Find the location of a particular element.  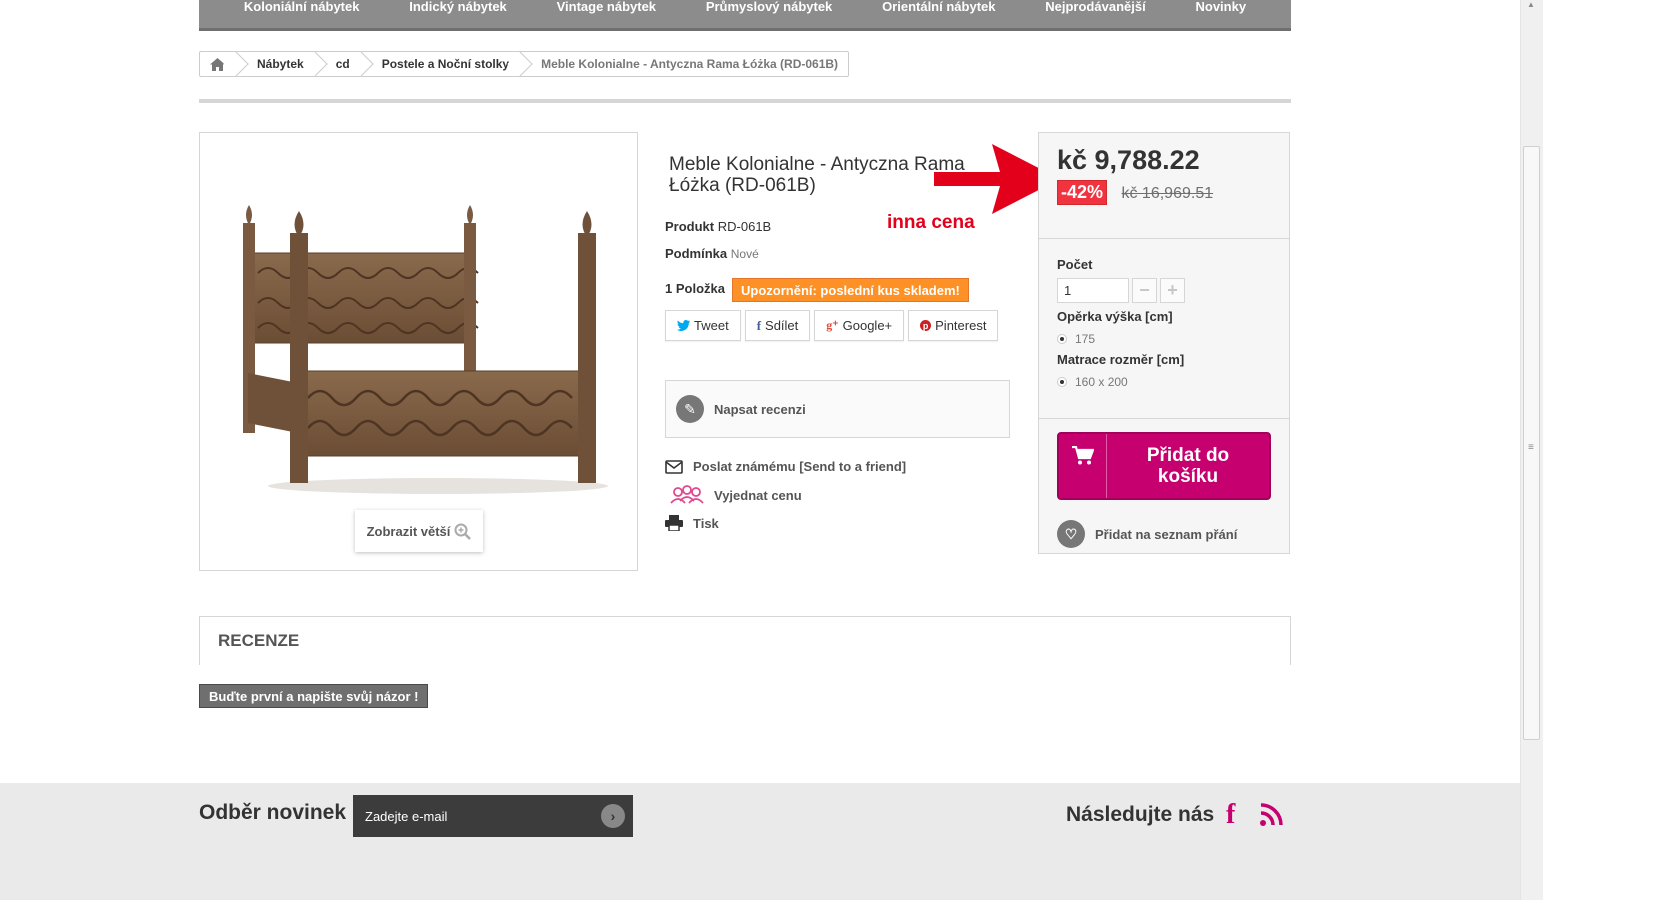

twitter-icon is located at coordinates (683, 325).